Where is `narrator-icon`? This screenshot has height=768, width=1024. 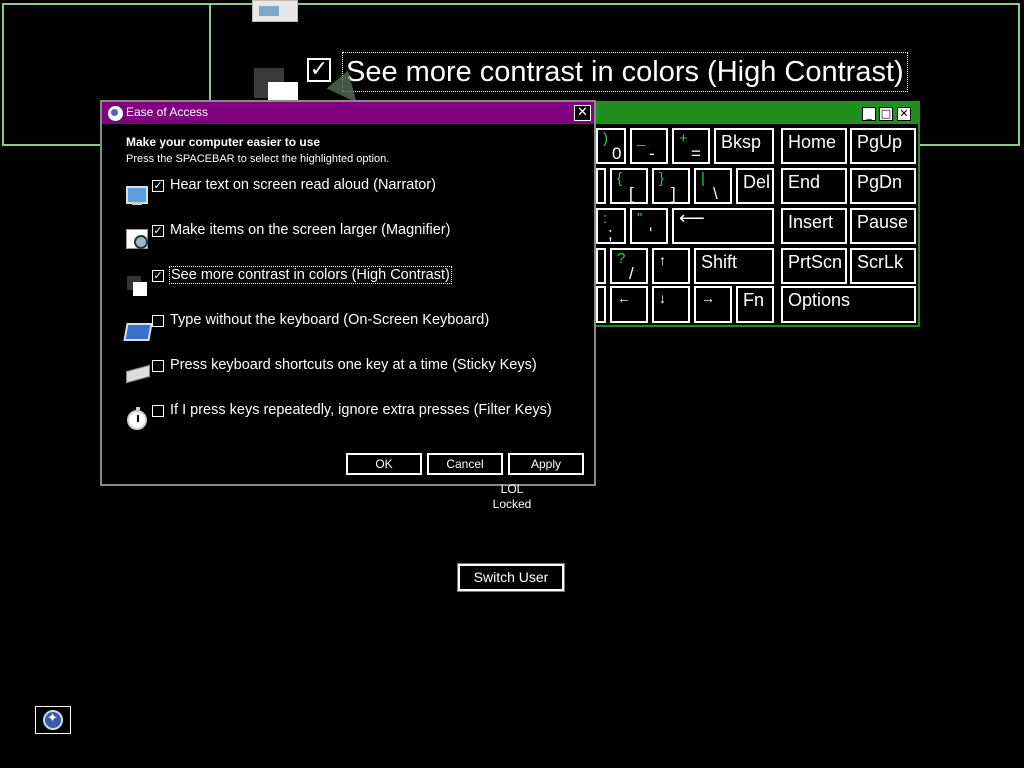 narrator-icon is located at coordinates (137, 193).